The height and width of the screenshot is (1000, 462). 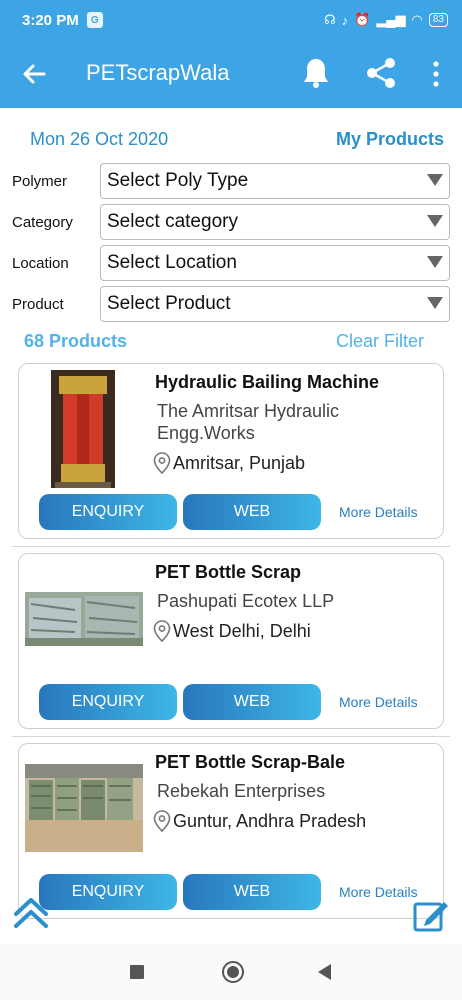 I want to click on status-icons: ☊ ♪ ⏰ ▂▄▆ ◠ 83, so click(x=386, y=20).